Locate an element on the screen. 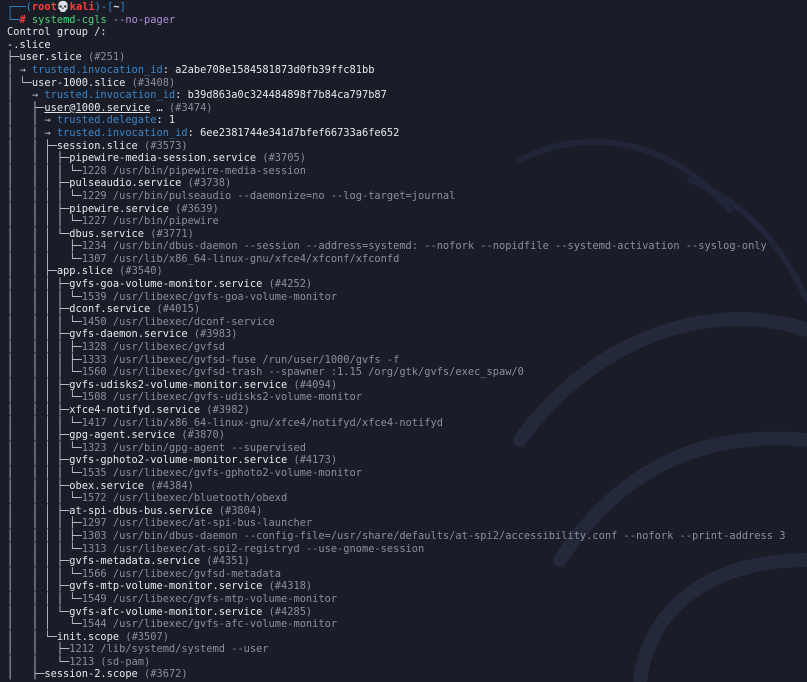 This screenshot has width=807, height=682. prompt-line-command: └─# systemd-cgls --no-pager is located at coordinates (403, 20).